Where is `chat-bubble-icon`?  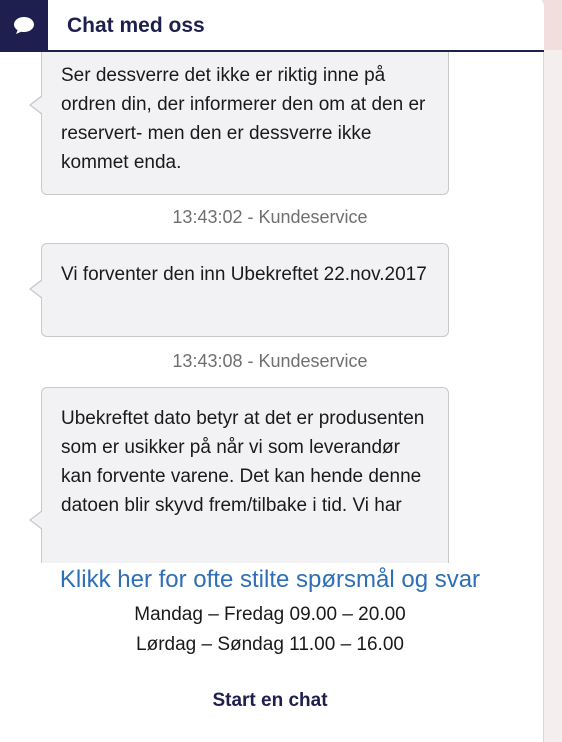
chat-bubble-icon is located at coordinates (24, 26).